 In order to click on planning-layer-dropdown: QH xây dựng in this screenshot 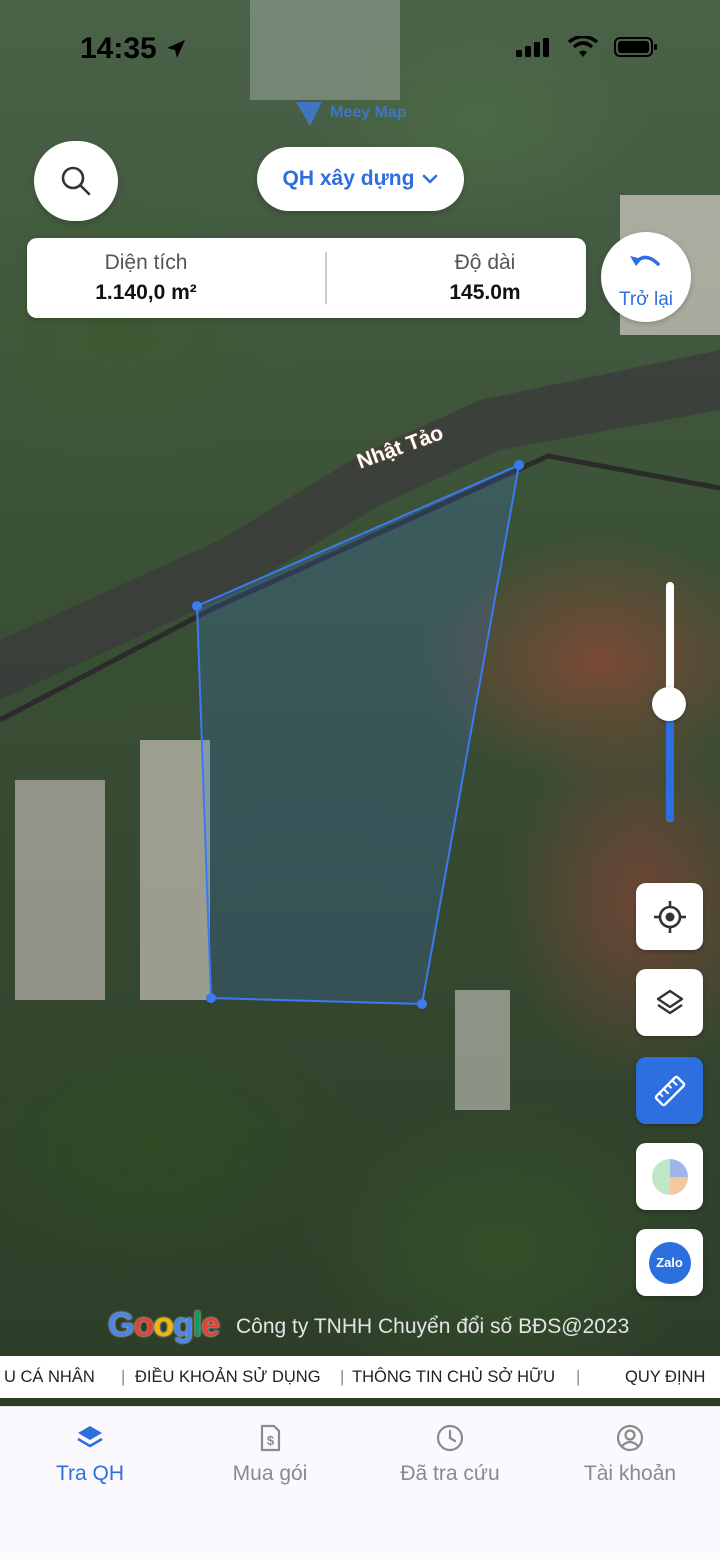, I will do `click(360, 179)`.